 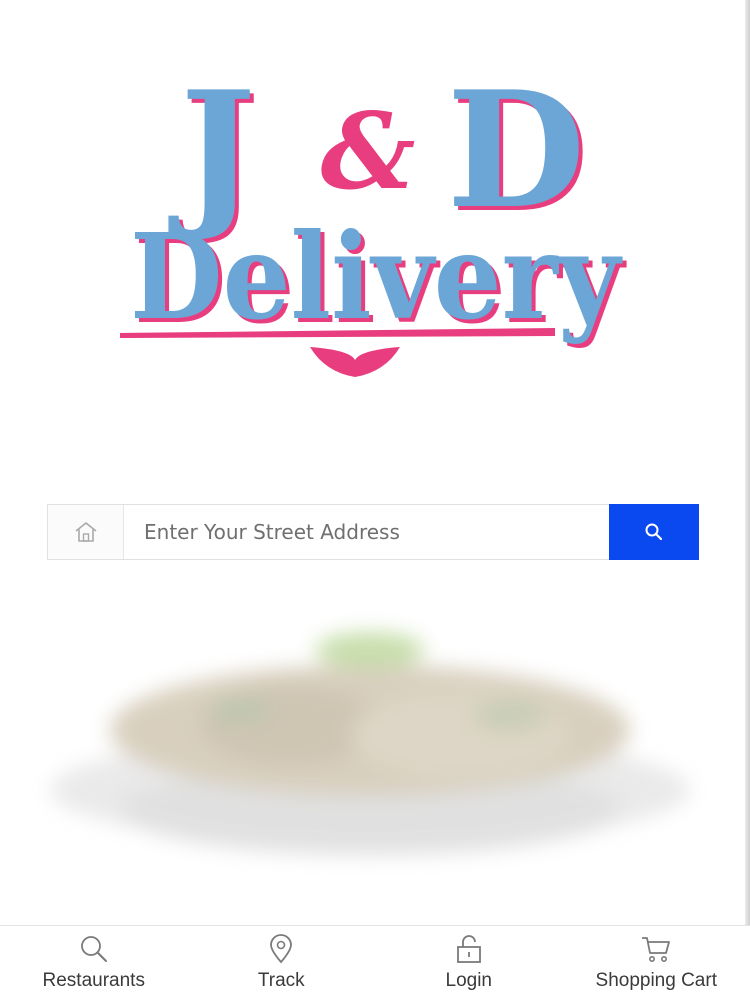 What do you see at coordinates (376, 276) in the screenshot?
I see `logo-word-delivery: Delivery` at bounding box center [376, 276].